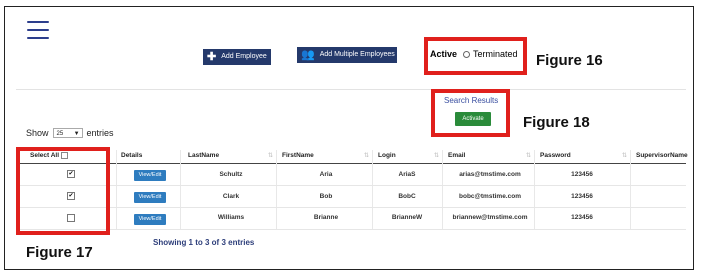 This screenshot has width=703, height=278. Describe the element at coordinates (490, 174) in the screenshot. I see `email-cell: arias@tmstime.com` at that location.